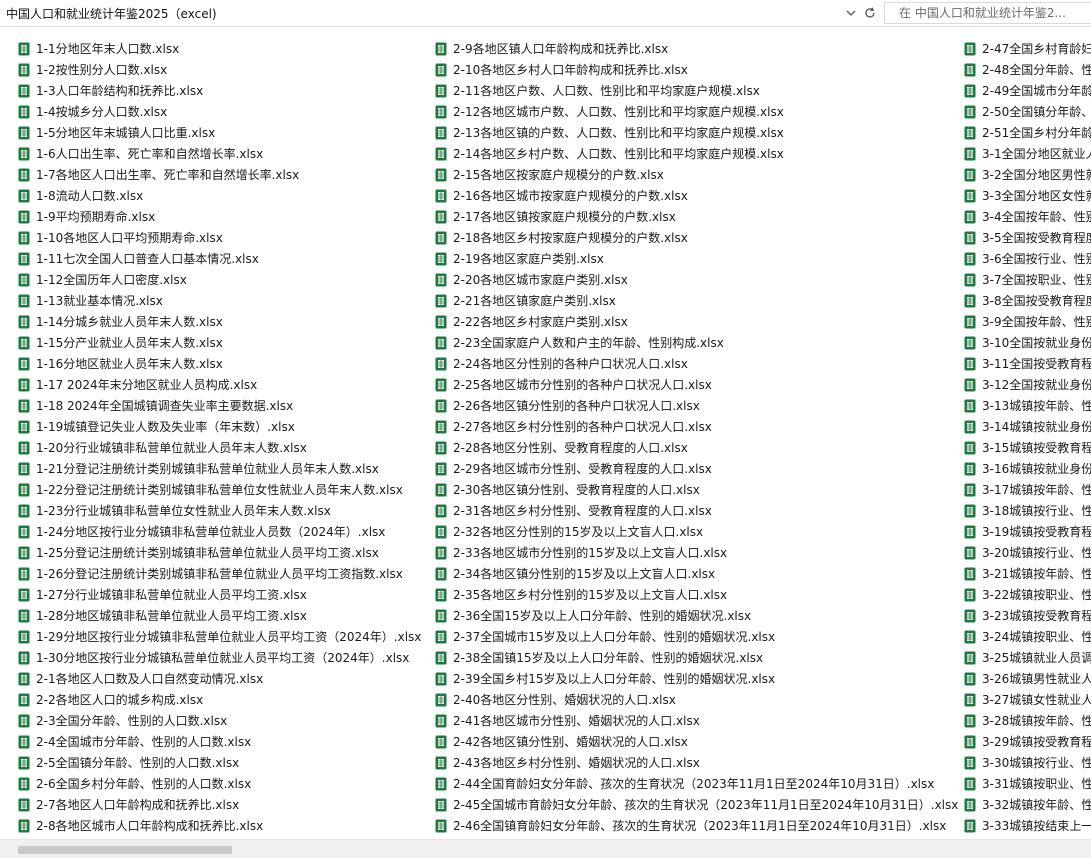 The height and width of the screenshot is (858, 1091). Describe the element at coordinates (696, 657) in the screenshot. I see `file-item: 2-38全国镇15岁及以上人口分年龄、性别的婚姻状况.xlsx` at that location.